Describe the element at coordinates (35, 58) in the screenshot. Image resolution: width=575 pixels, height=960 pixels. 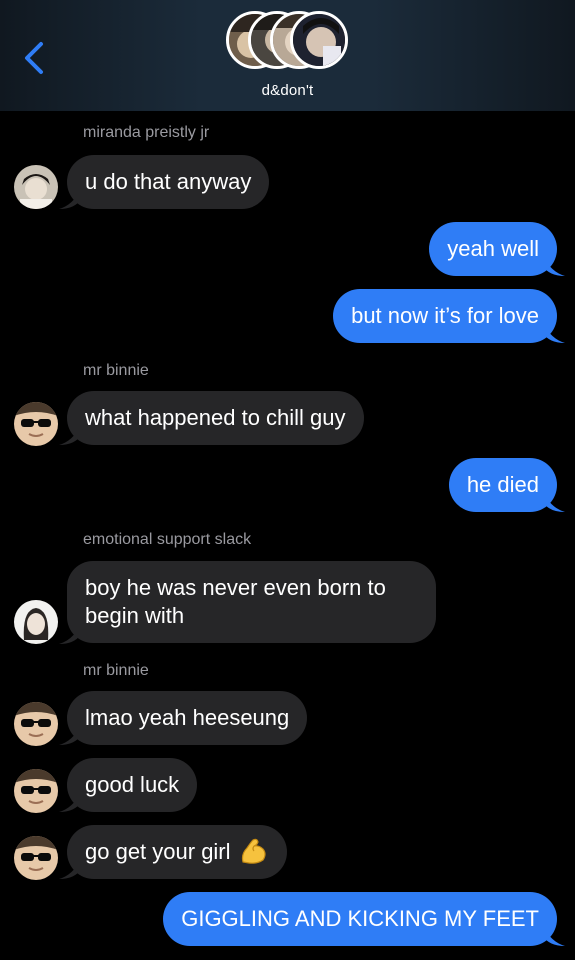
I see `chevron-left-icon` at that location.